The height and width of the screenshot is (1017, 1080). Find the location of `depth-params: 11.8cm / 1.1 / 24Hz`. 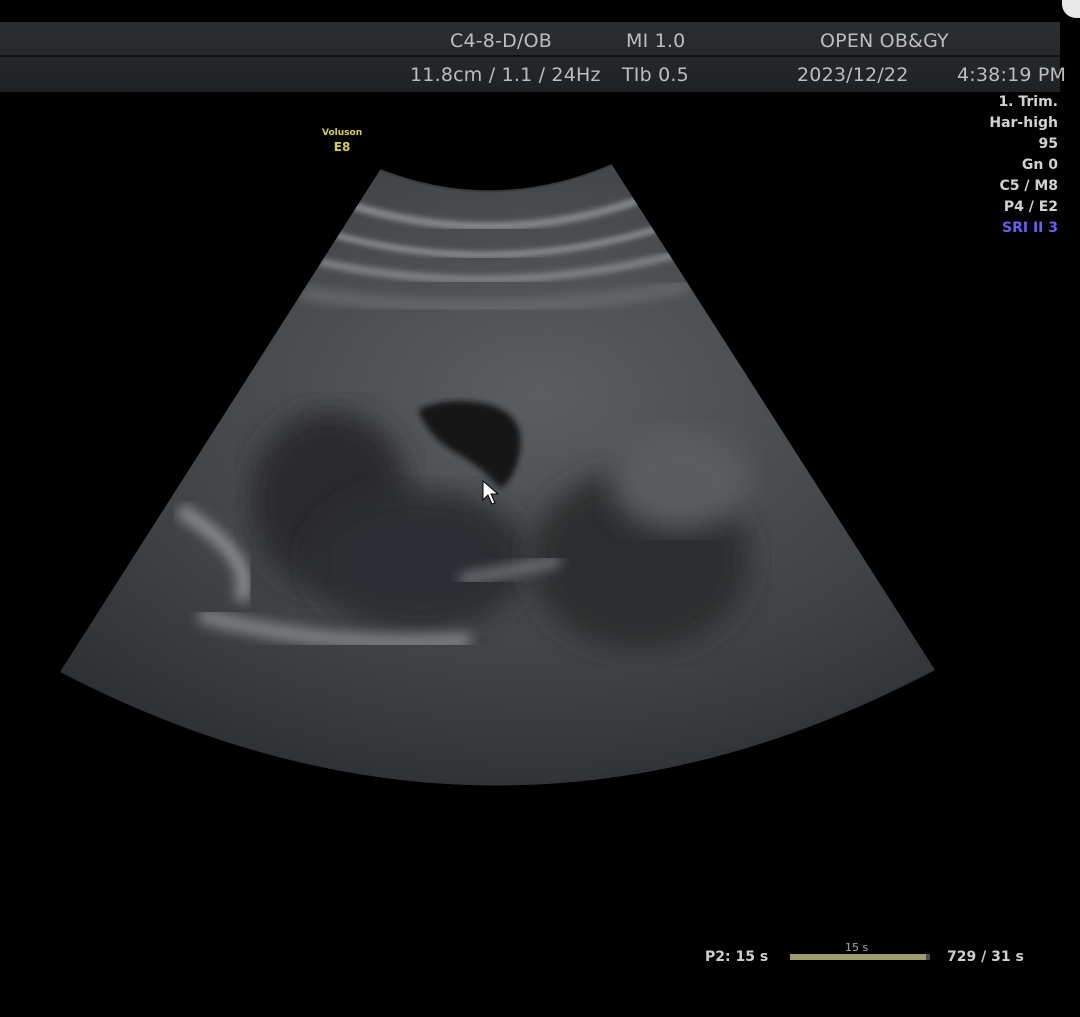

depth-params: 11.8cm / 1.1 / 24Hz is located at coordinates (505, 75).